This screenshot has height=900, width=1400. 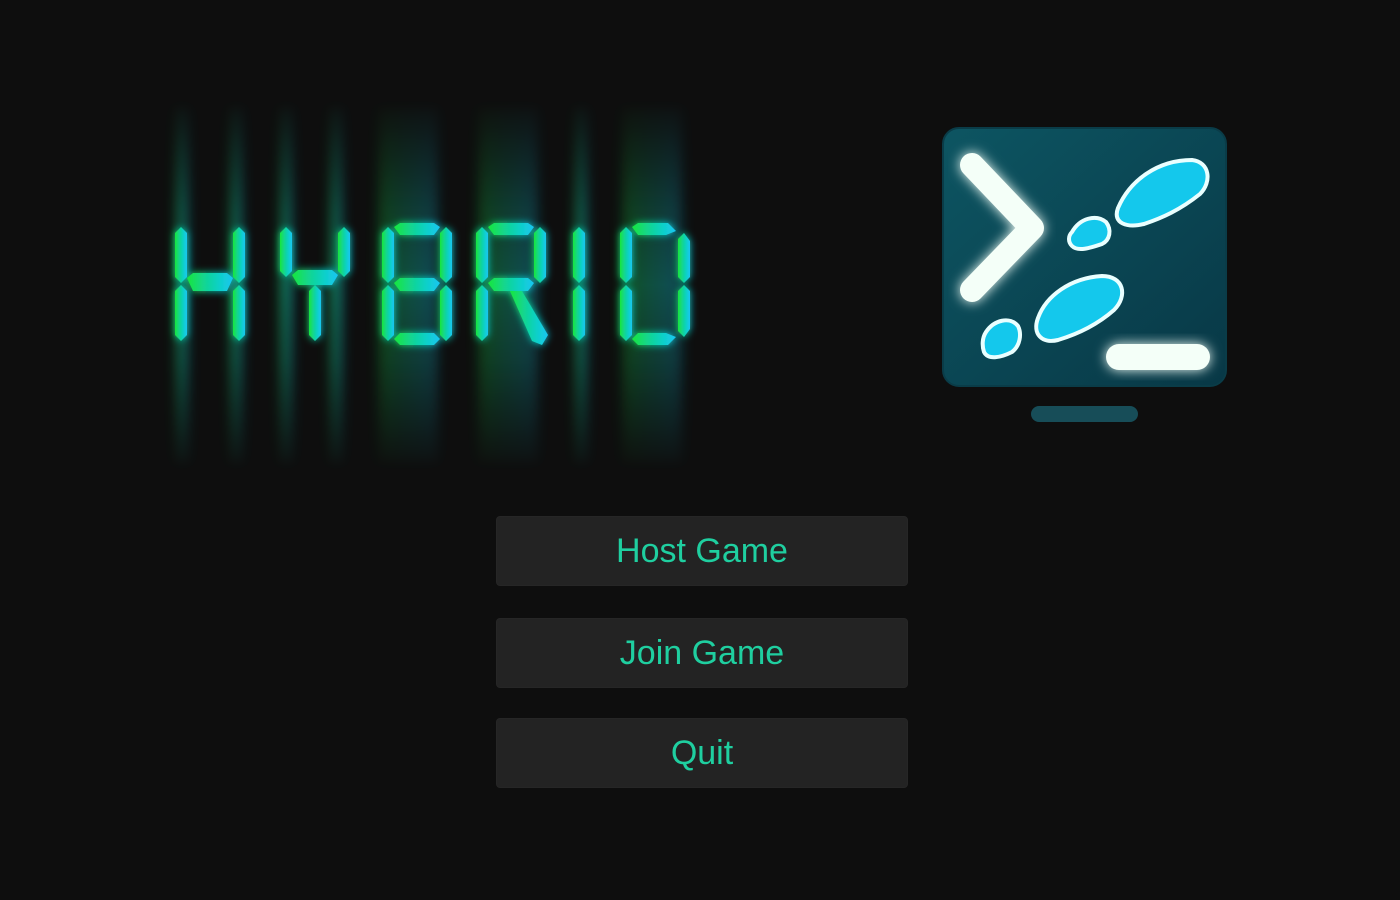 What do you see at coordinates (432, 285) in the screenshot?
I see `hybrid-title-logo` at bounding box center [432, 285].